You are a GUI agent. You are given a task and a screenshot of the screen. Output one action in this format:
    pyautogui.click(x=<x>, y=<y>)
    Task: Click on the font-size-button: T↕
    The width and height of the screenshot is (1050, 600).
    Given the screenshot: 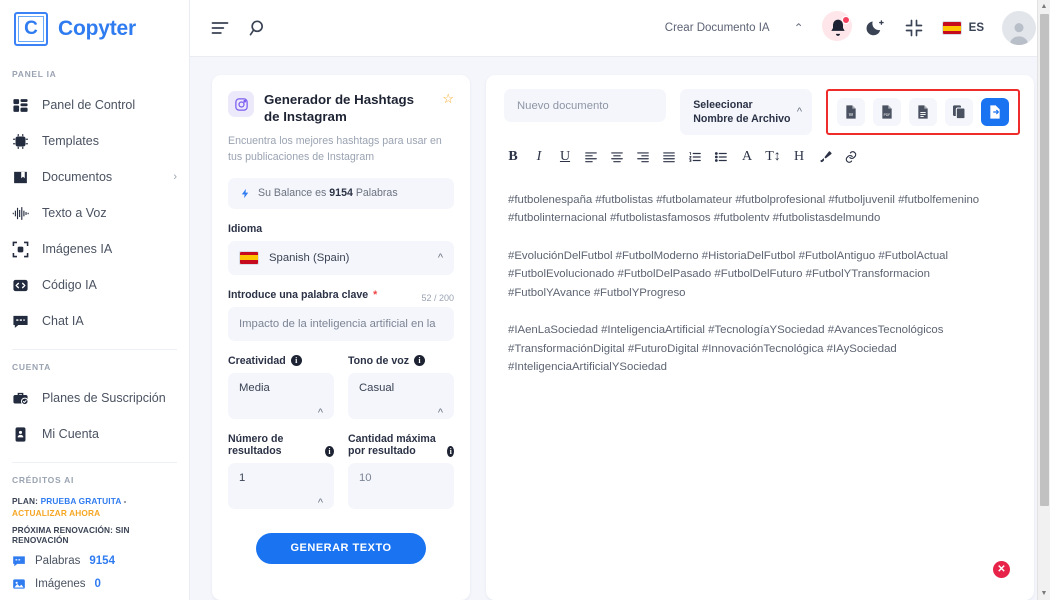 What is the action you would take?
    pyautogui.click(x=773, y=157)
    